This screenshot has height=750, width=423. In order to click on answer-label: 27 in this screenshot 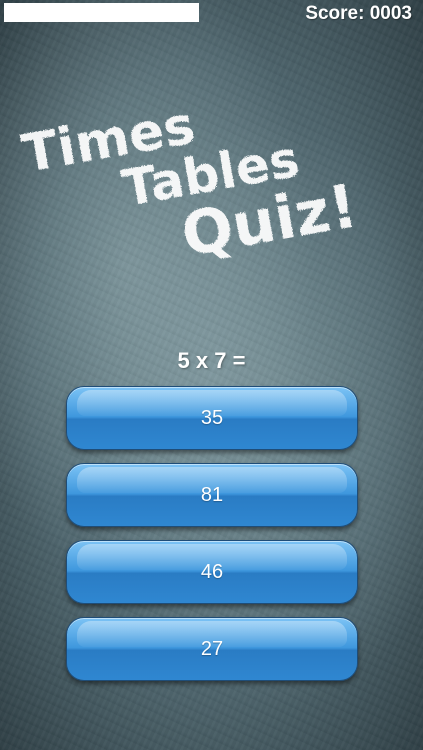, I will do `click(212, 648)`.